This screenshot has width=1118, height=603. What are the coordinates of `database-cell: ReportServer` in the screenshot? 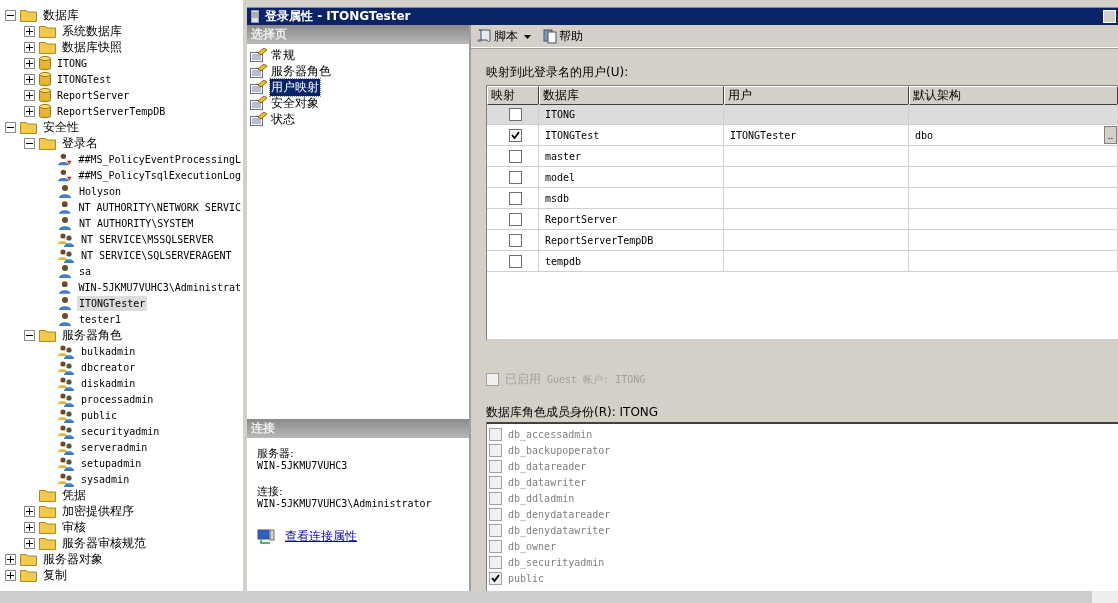 It's located at (581, 219).